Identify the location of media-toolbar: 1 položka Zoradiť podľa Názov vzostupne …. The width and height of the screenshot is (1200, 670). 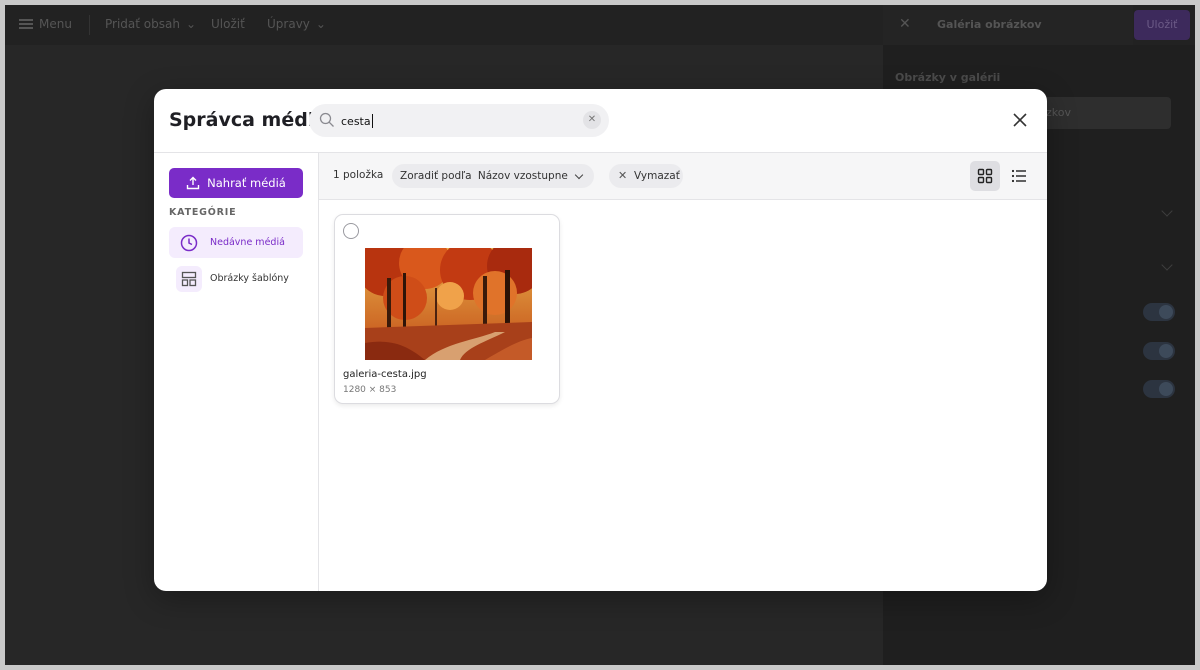
(683, 176).